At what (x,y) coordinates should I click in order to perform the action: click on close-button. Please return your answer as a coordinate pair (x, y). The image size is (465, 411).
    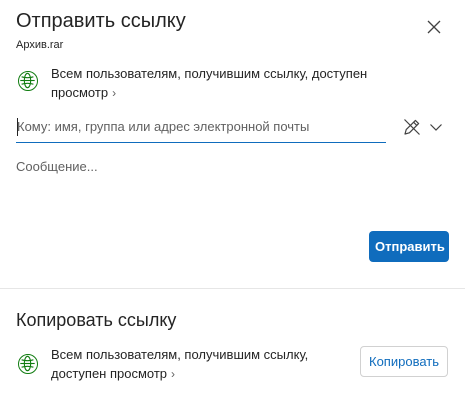
    Looking at the image, I should click on (434, 27).